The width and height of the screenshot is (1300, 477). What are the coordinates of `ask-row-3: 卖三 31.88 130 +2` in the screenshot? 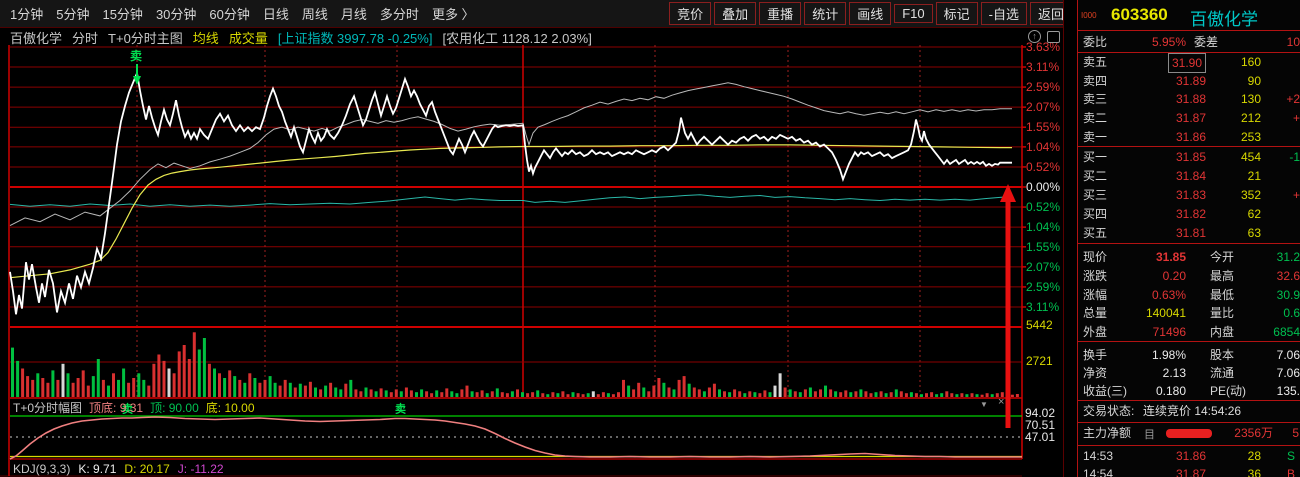 It's located at (1189, 99).